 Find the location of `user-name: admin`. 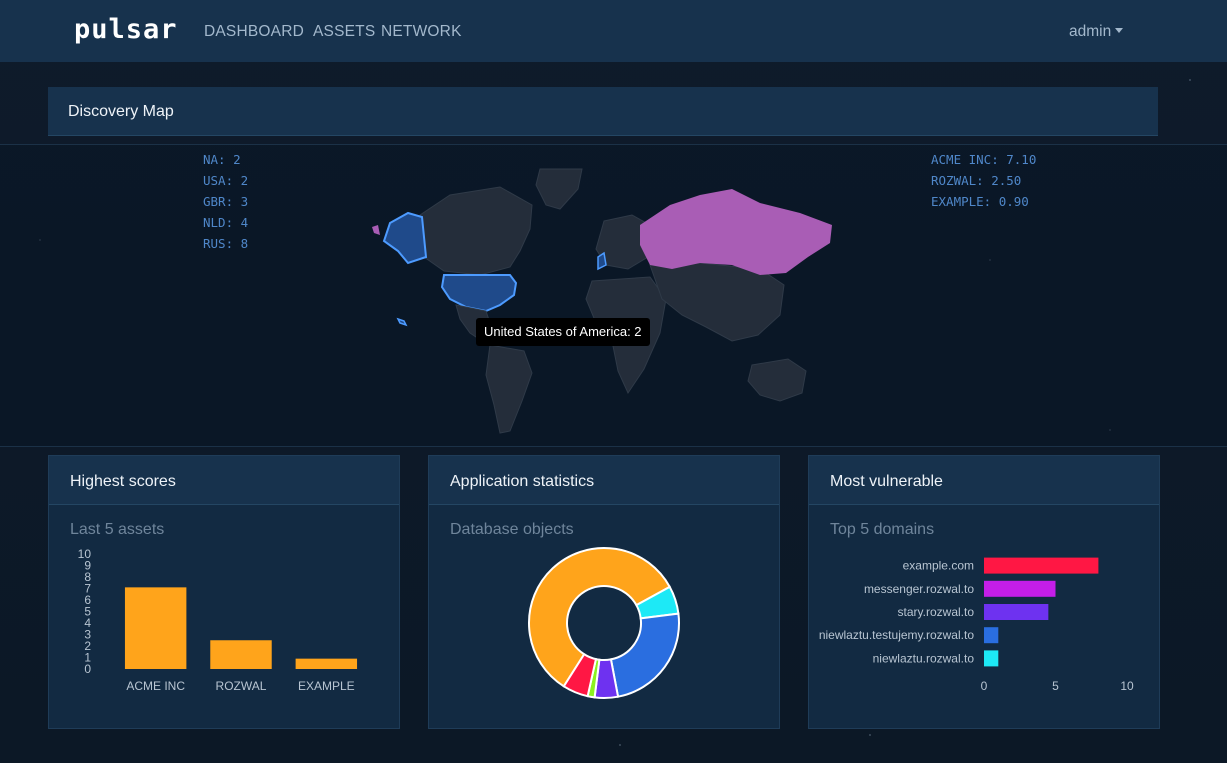

user-name: admin is located at coordinates (1090, 31).